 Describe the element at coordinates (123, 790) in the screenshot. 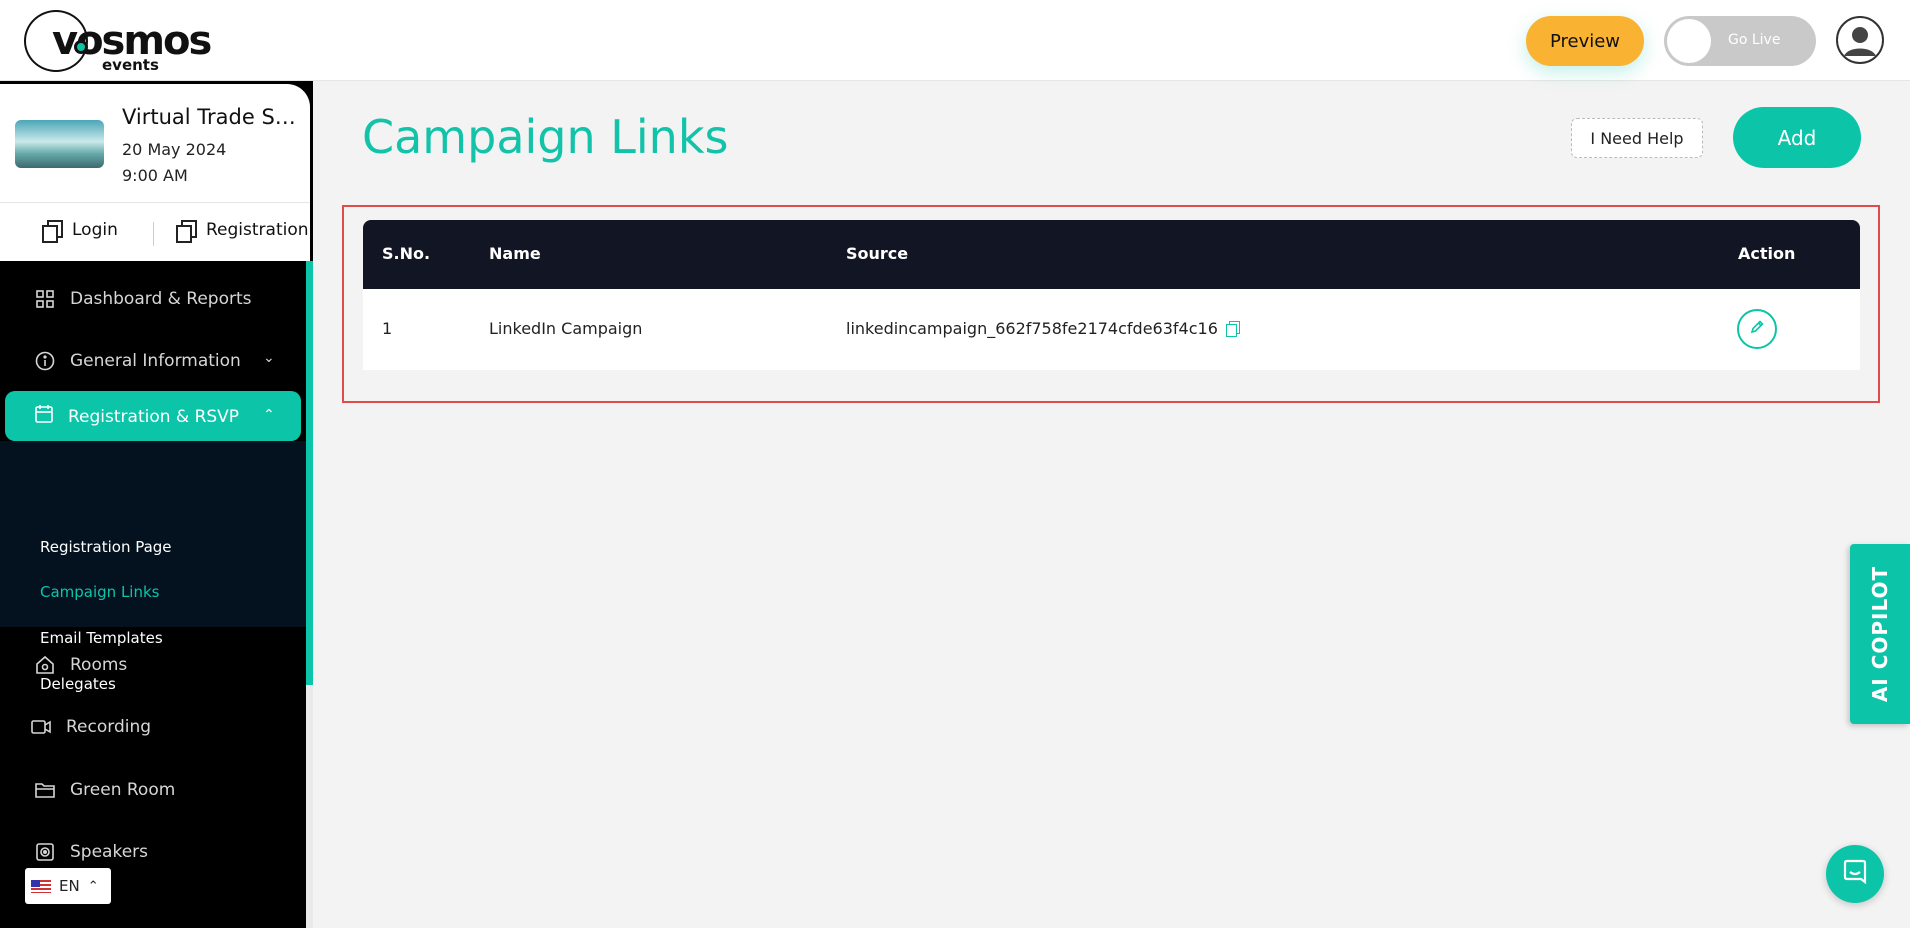

I see `sidebar-item-label: Green Room` at that location.